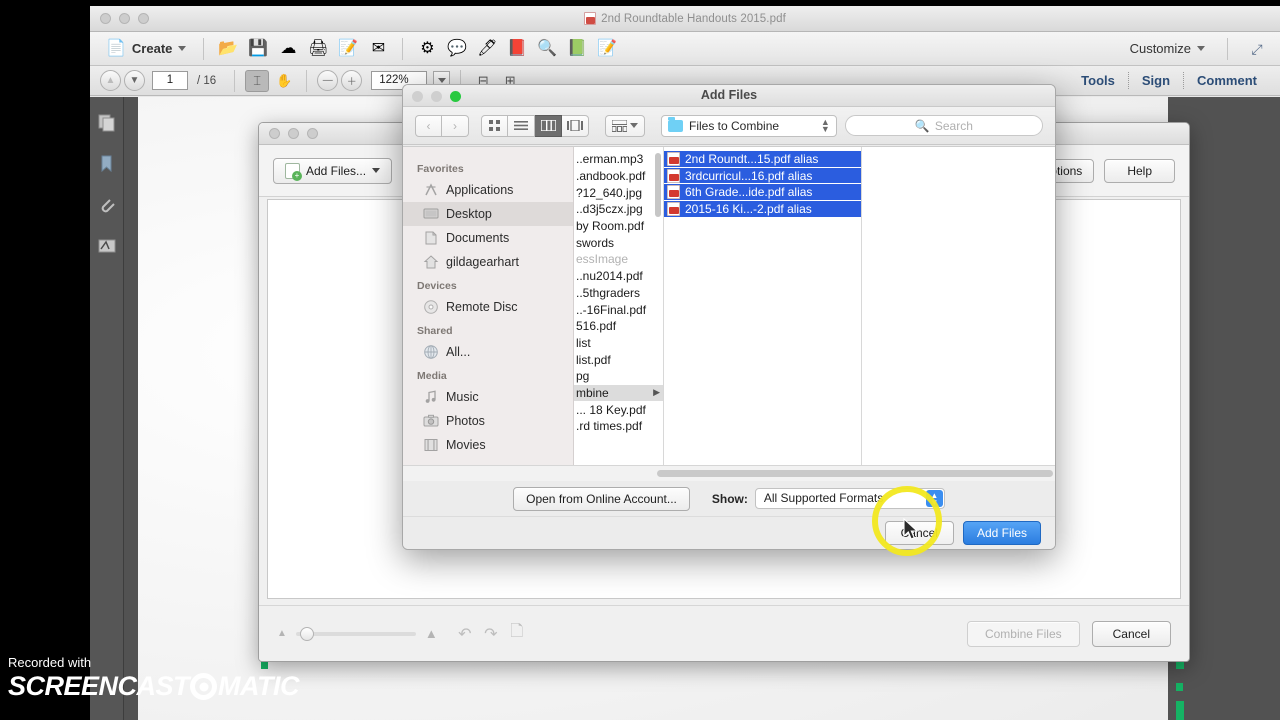 This screenshot has width=1280, height=720. I want to click on inspect-icon: 🔍, so click(547, 49).